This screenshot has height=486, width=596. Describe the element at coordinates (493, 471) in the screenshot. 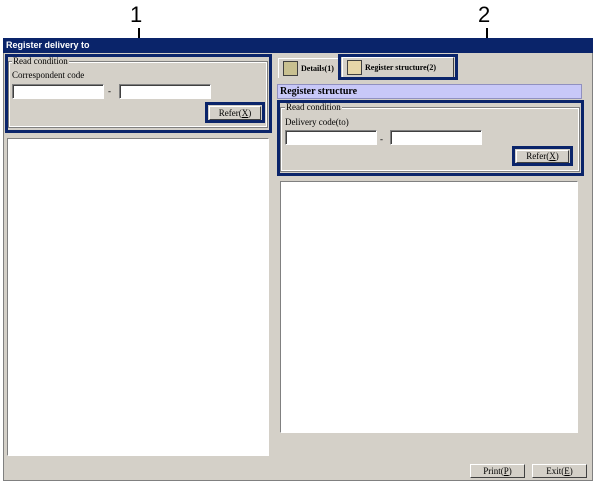

I see `print-button-label: Print(` at that location.